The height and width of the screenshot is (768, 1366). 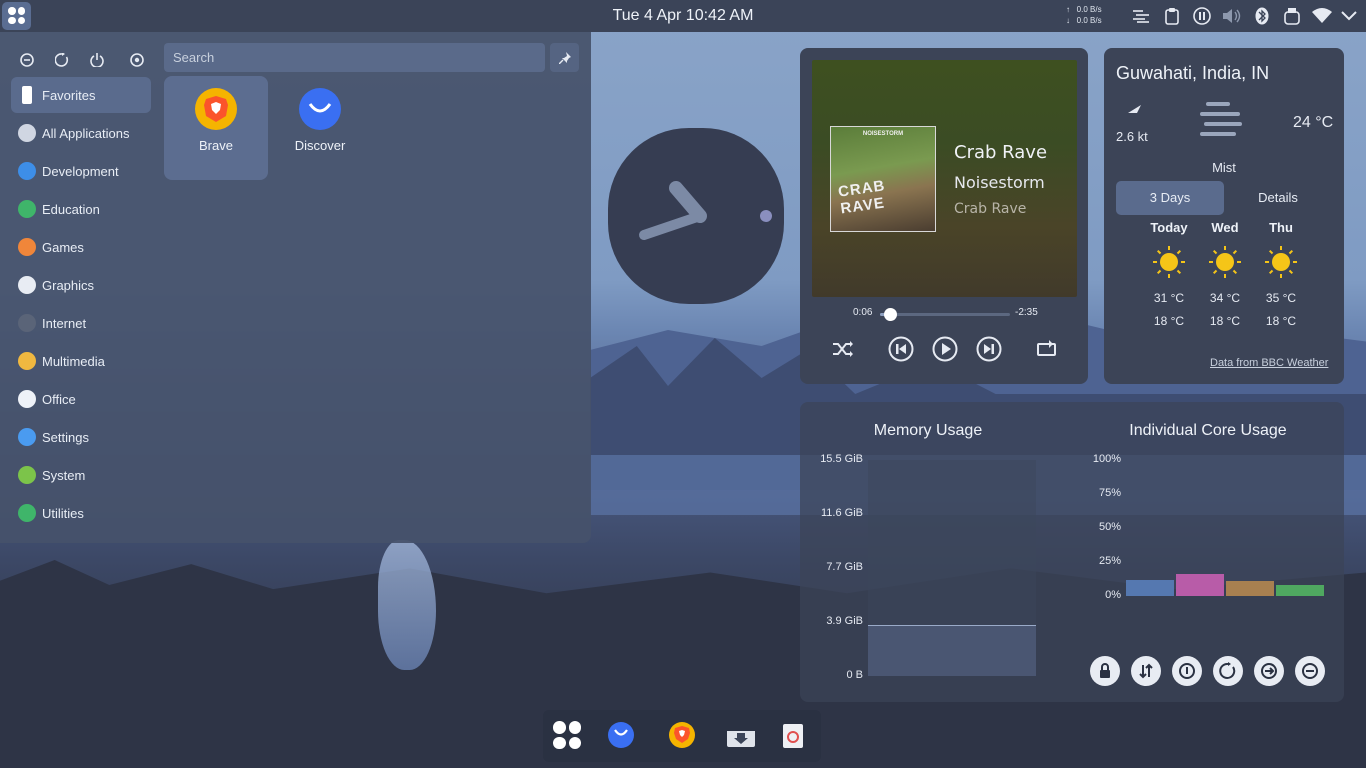 What do you see at coordinates (945, 349) in the screenshot?
I see `play-button` at bounding box center [945, 349].